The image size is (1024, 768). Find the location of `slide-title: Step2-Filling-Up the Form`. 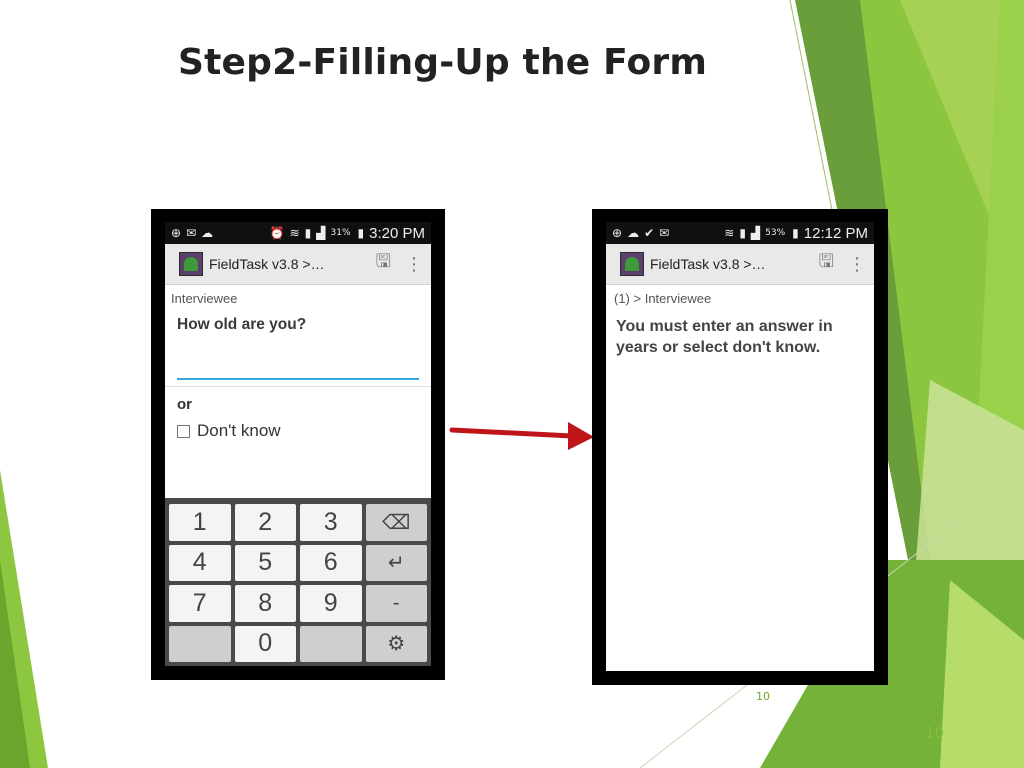

slide-title: Step2-Filling-Up the Form is located at coordinates (443, 62).